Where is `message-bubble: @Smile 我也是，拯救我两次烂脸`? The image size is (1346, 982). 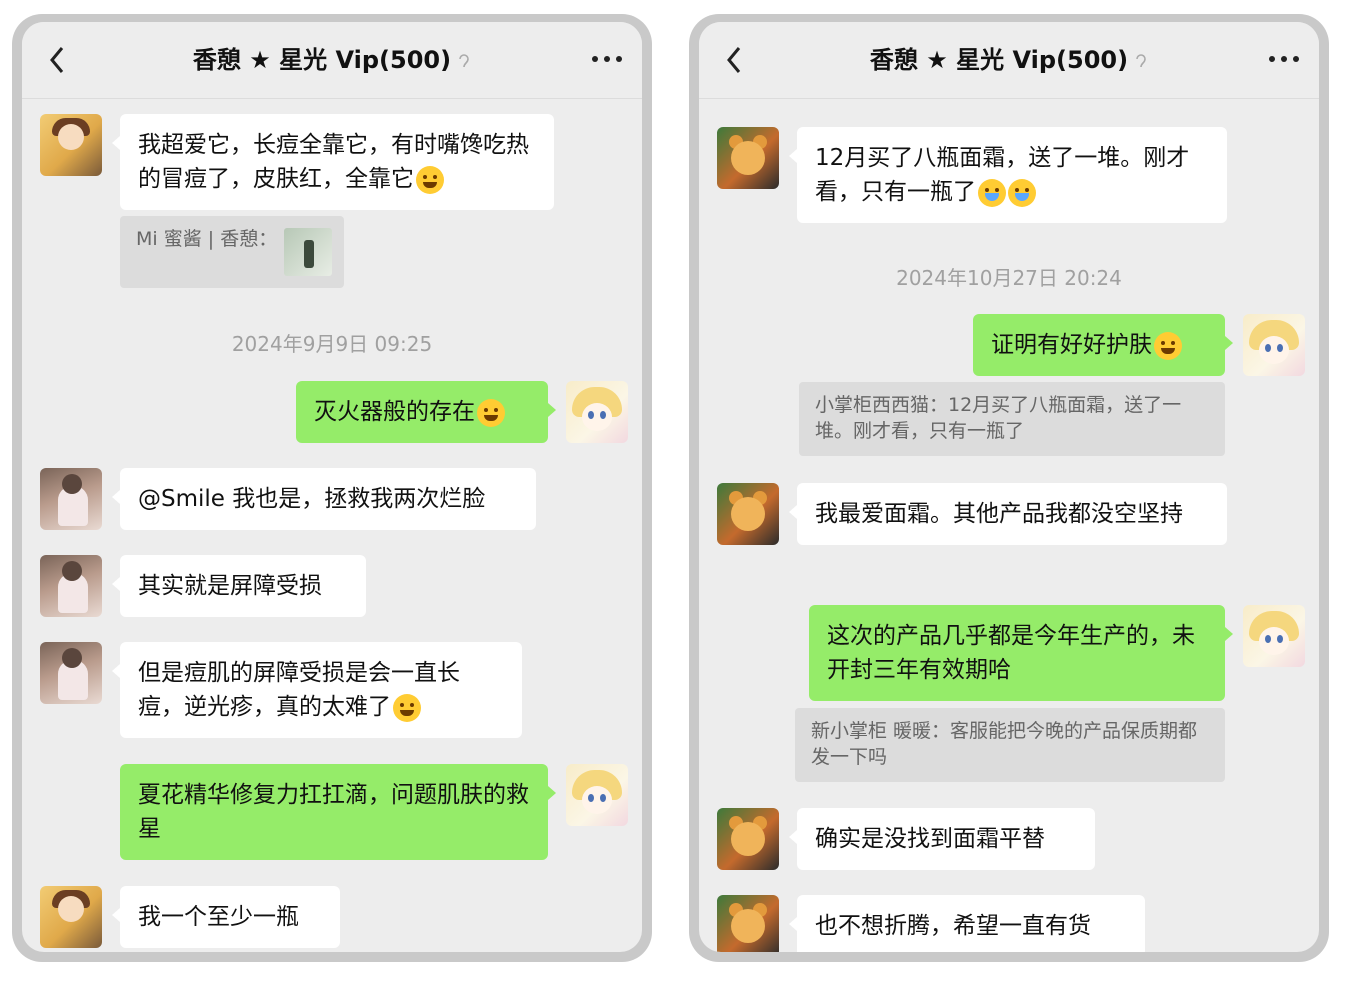
message-bubble: @Smile 我也是，拯救我两次烂脸 is located at coordinates (324, 499).